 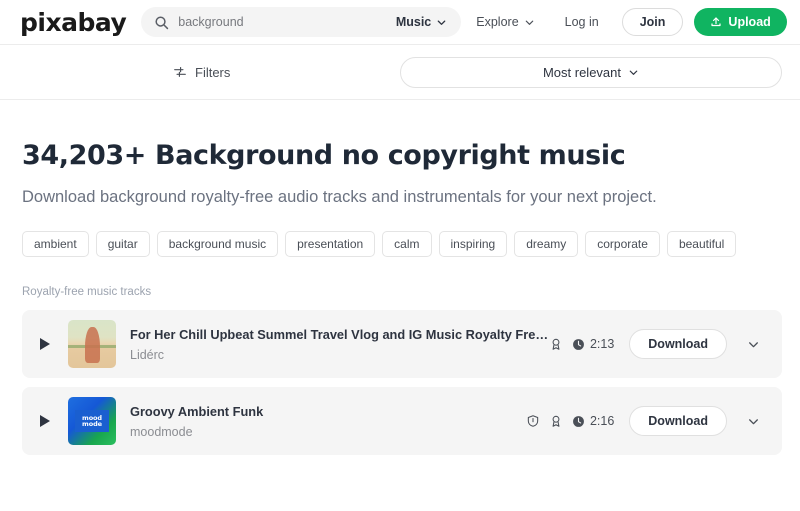 I want to click on filters-label: Filters, so click(x=213, y=72).